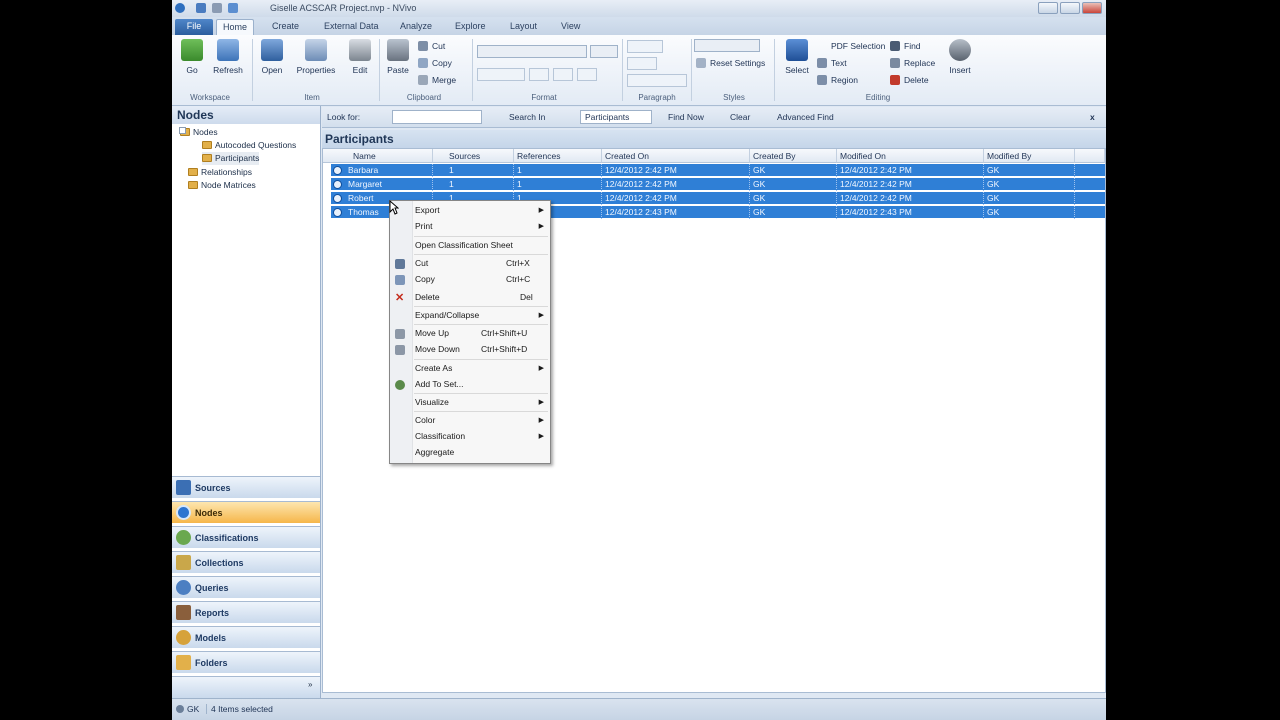  I want to click on menu-item-copy: Copy Ctrl+C, so click(470, 279).